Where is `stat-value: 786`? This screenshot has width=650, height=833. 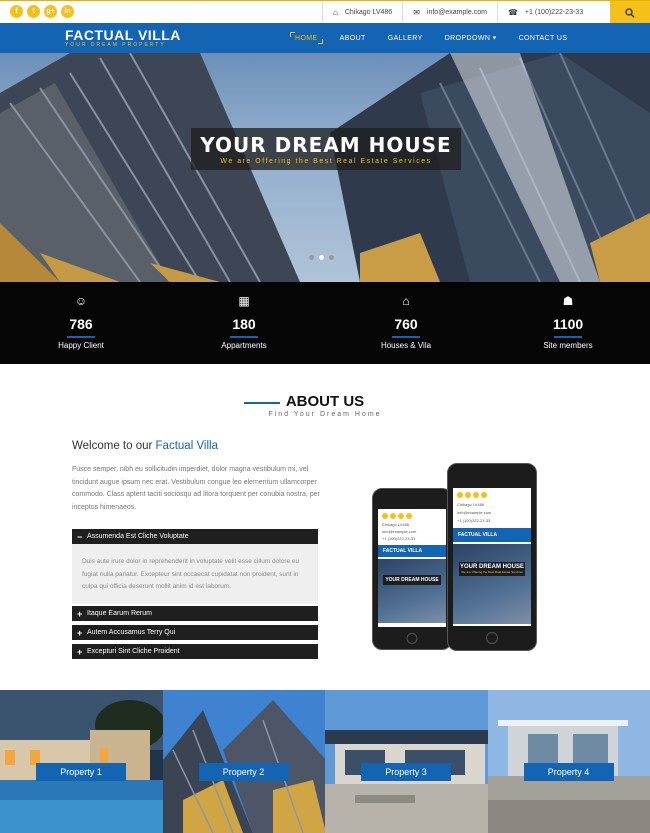
stat-value: 786 is located at coordinates (81, 324).